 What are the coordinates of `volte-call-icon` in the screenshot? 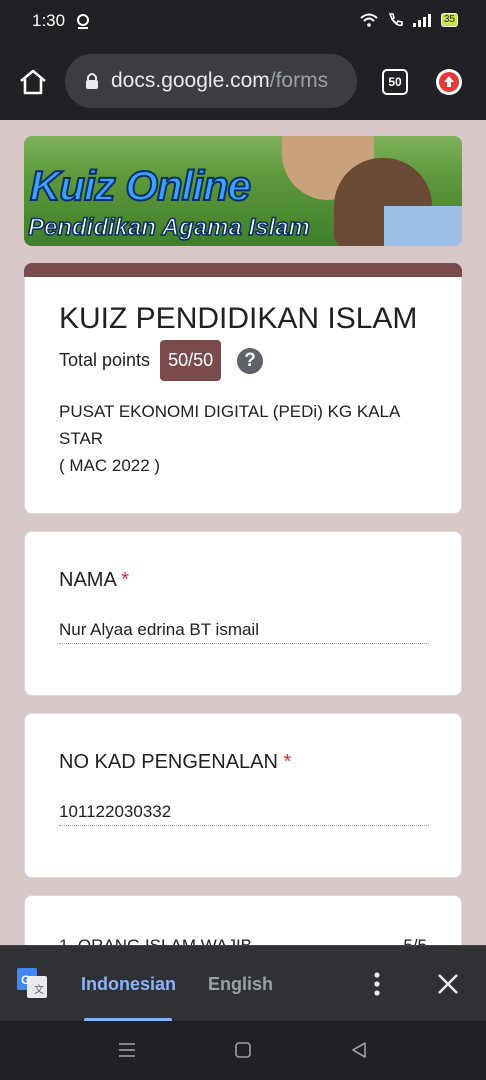 It's located at (395, 20).